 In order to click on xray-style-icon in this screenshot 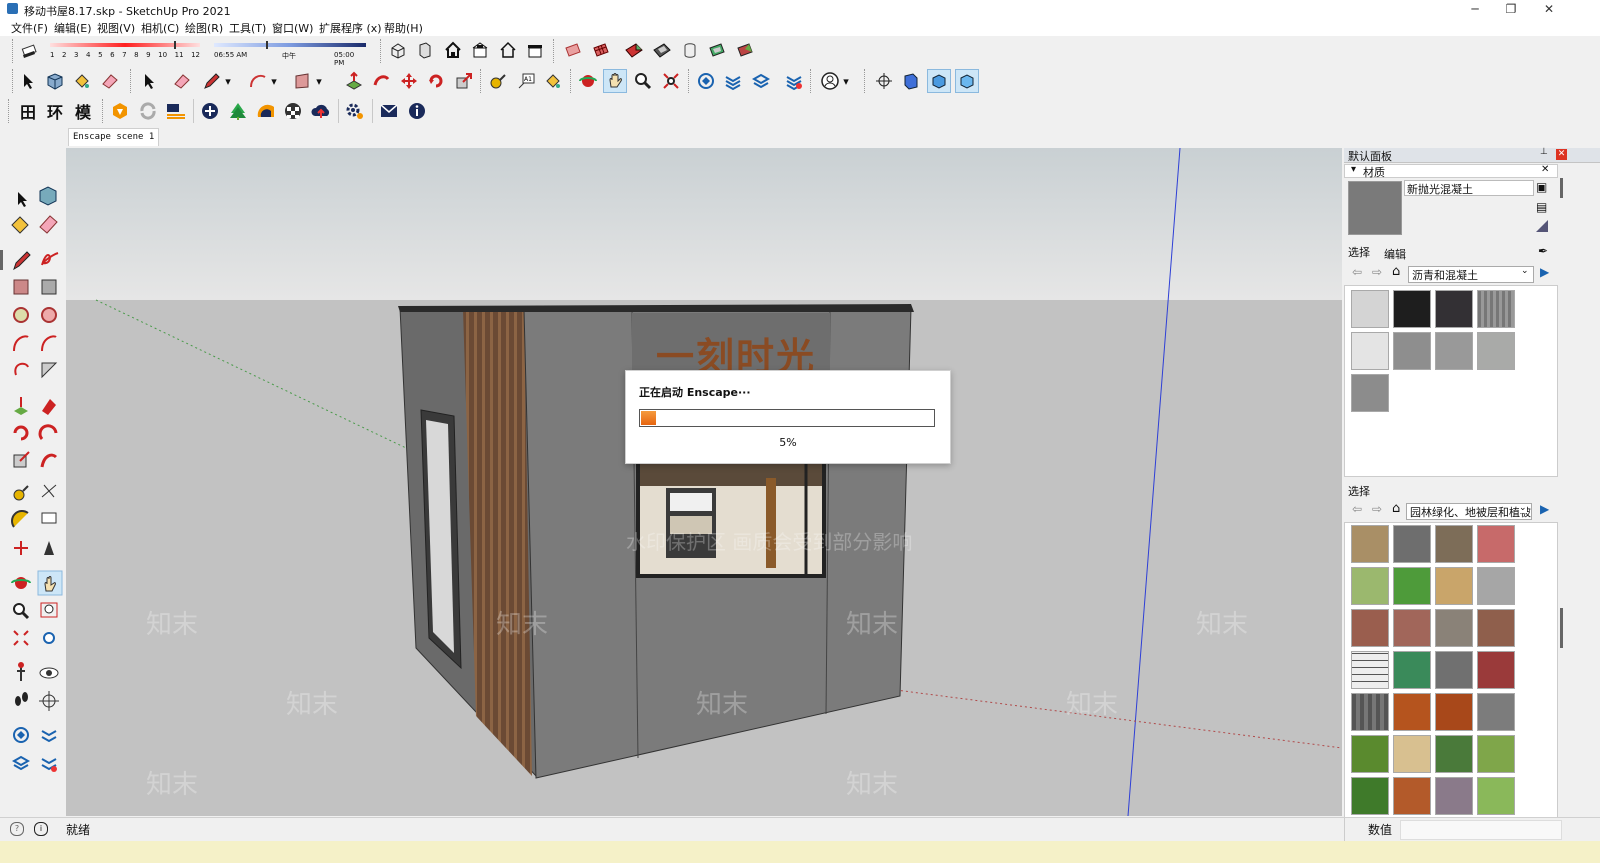, I will do `click(573, 50)`.